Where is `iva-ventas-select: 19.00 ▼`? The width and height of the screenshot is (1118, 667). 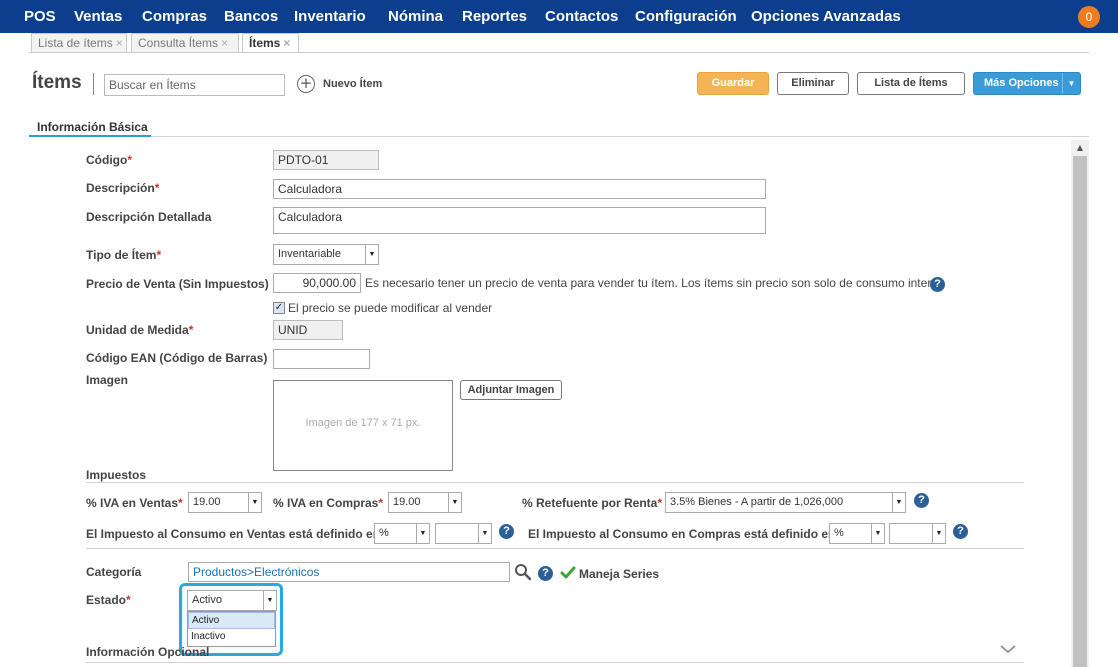 iva-ventas-select: 19.00 ▼ is located at coordinates (225, 502).